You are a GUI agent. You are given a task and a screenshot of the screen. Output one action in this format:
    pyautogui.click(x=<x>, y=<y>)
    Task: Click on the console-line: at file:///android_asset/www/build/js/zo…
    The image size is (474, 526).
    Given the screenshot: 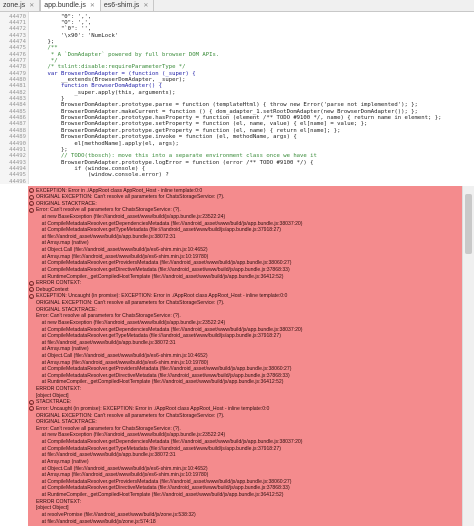 What is the action you would take?
    pyautogui.click(x=245, y=521)
    